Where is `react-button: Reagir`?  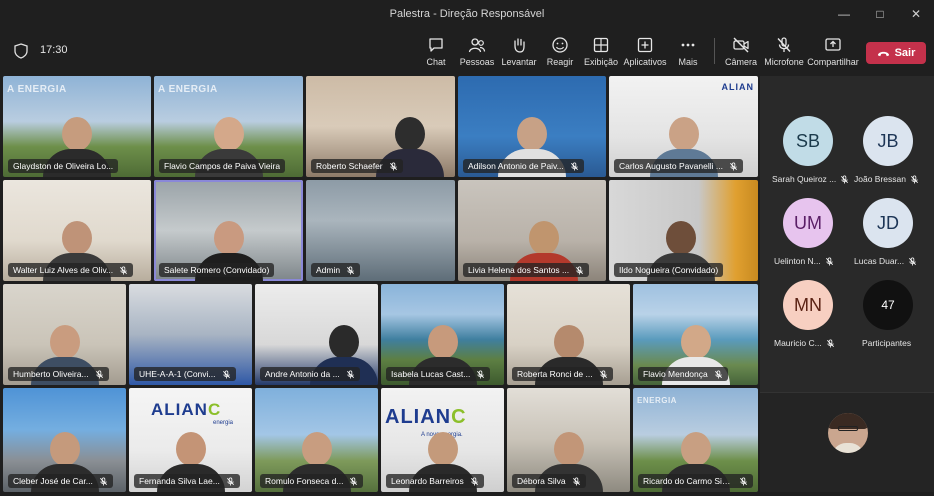
react-button: Reagir is located at coordinates (560, 54).